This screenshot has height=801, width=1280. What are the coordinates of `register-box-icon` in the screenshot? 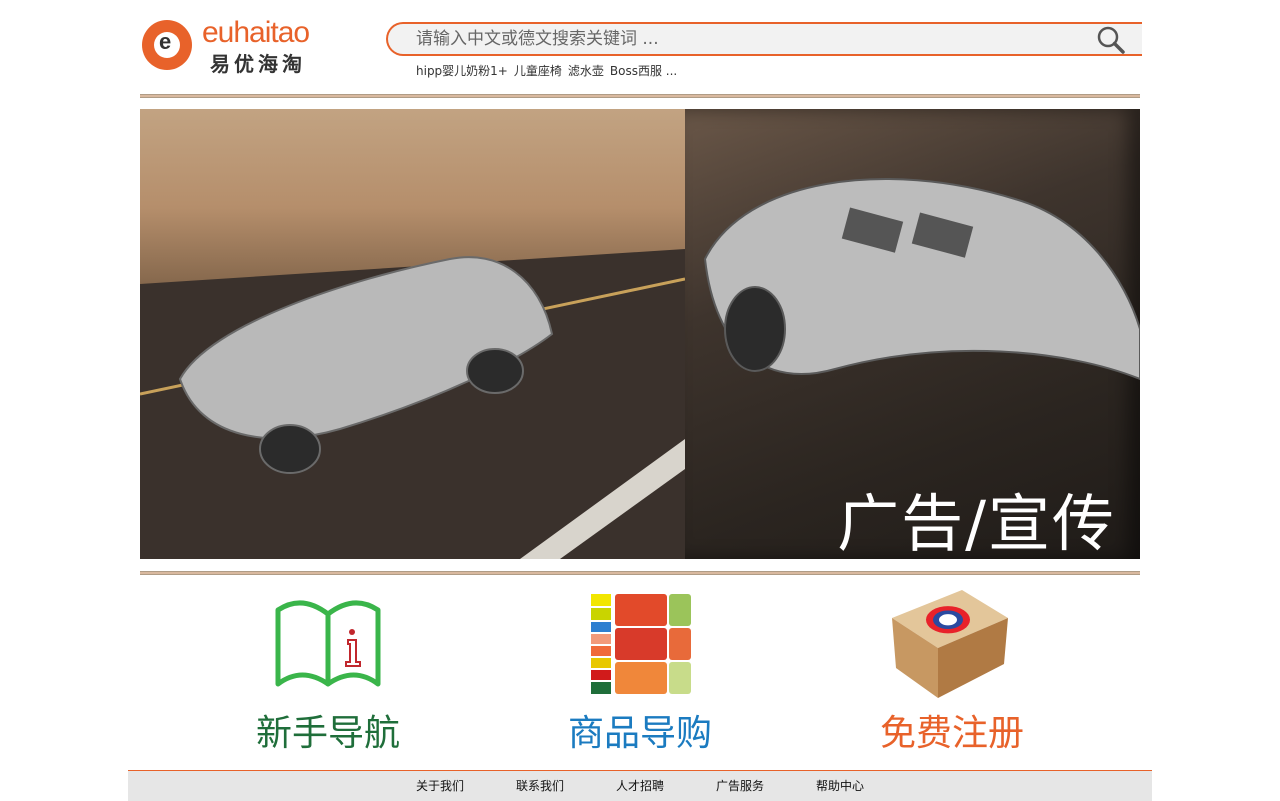 It's located at (950, 644).